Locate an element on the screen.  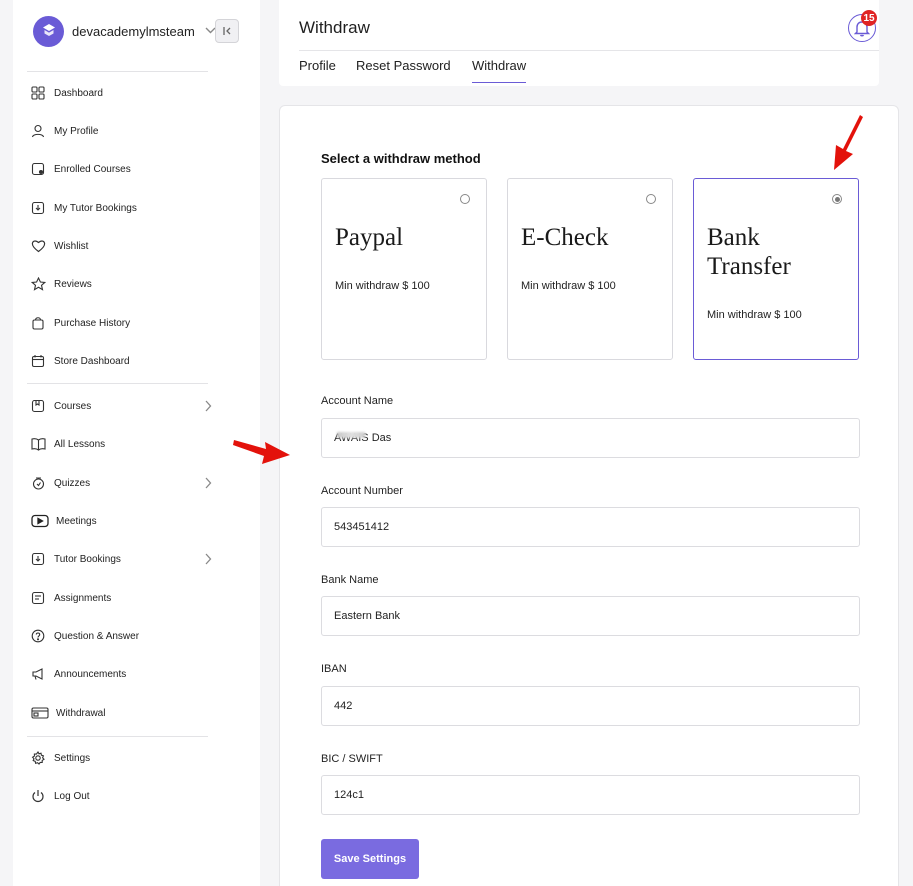
iban-field is located at coordinates (590, 706).